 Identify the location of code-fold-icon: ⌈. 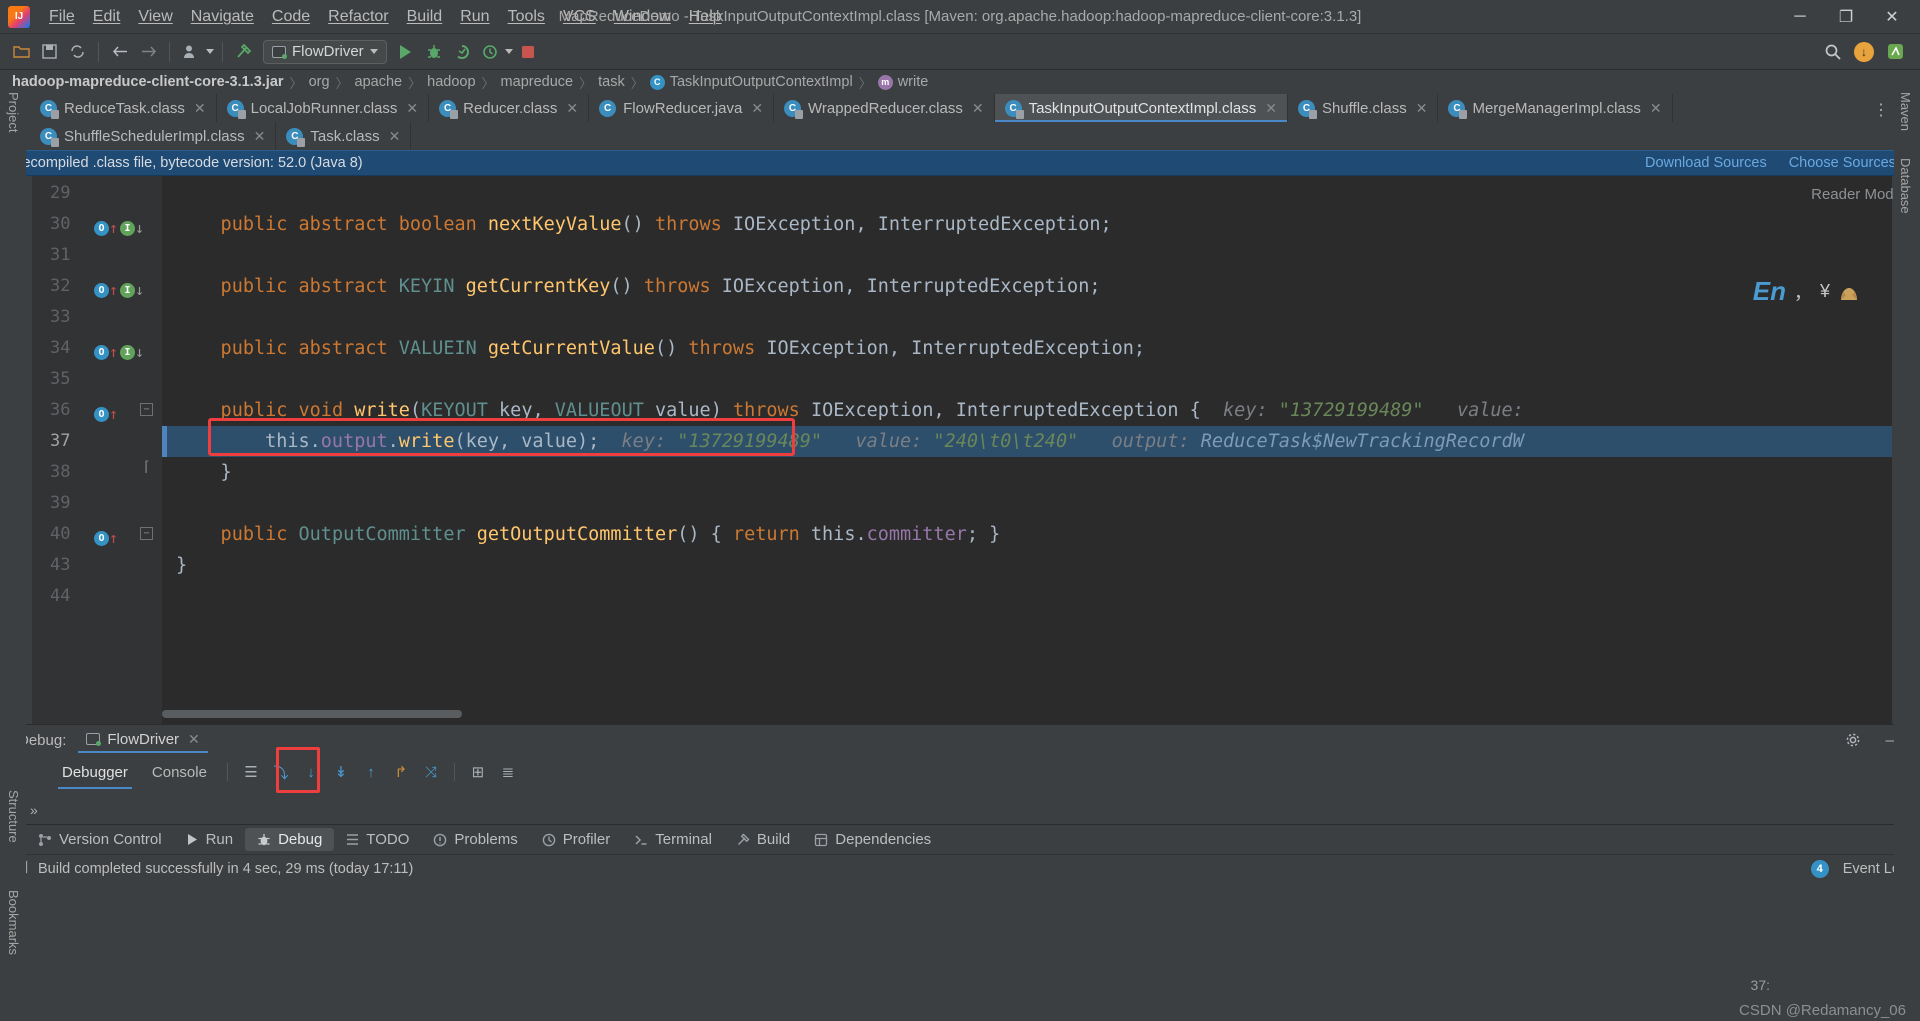
(146, 467).